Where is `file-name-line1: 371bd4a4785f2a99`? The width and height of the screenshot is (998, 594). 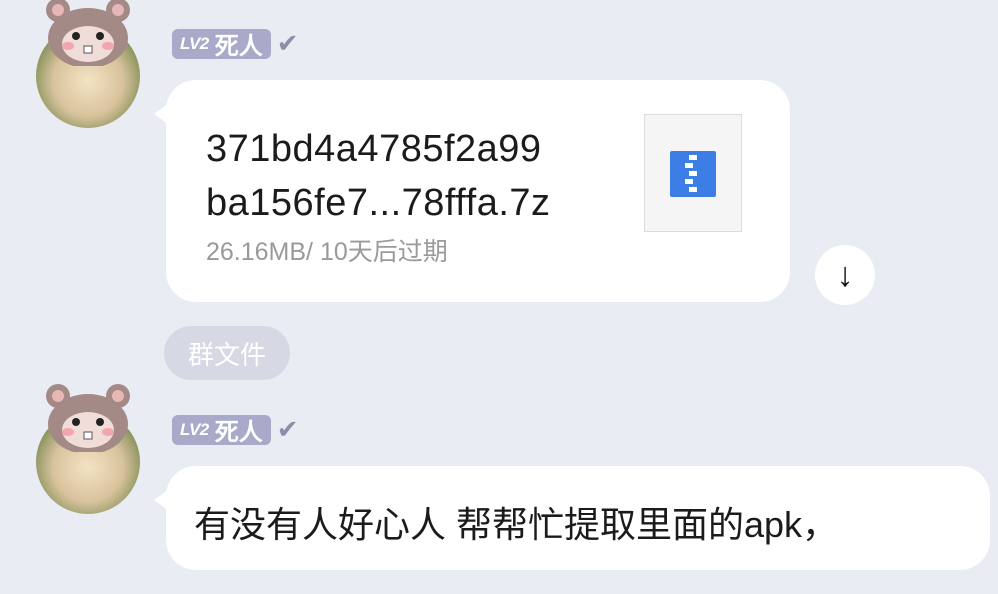 file-name-line1: 371bd4a4785f2a99 is located at coordinates (374, 149).